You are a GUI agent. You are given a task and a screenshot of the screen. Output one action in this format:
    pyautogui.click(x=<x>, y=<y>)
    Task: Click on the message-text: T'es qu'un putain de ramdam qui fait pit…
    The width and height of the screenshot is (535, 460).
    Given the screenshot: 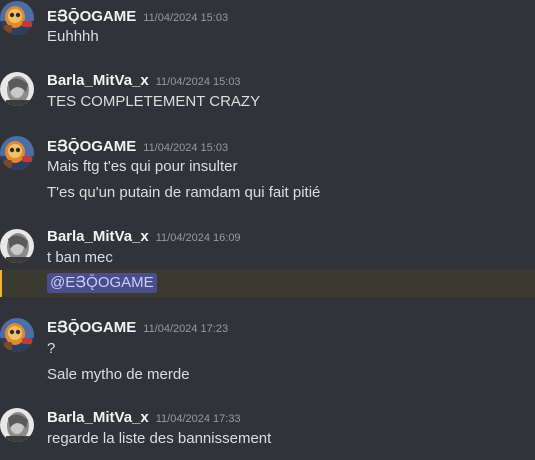 What is the action you would take?
    pyautogui.click(x=184, y=192)
    